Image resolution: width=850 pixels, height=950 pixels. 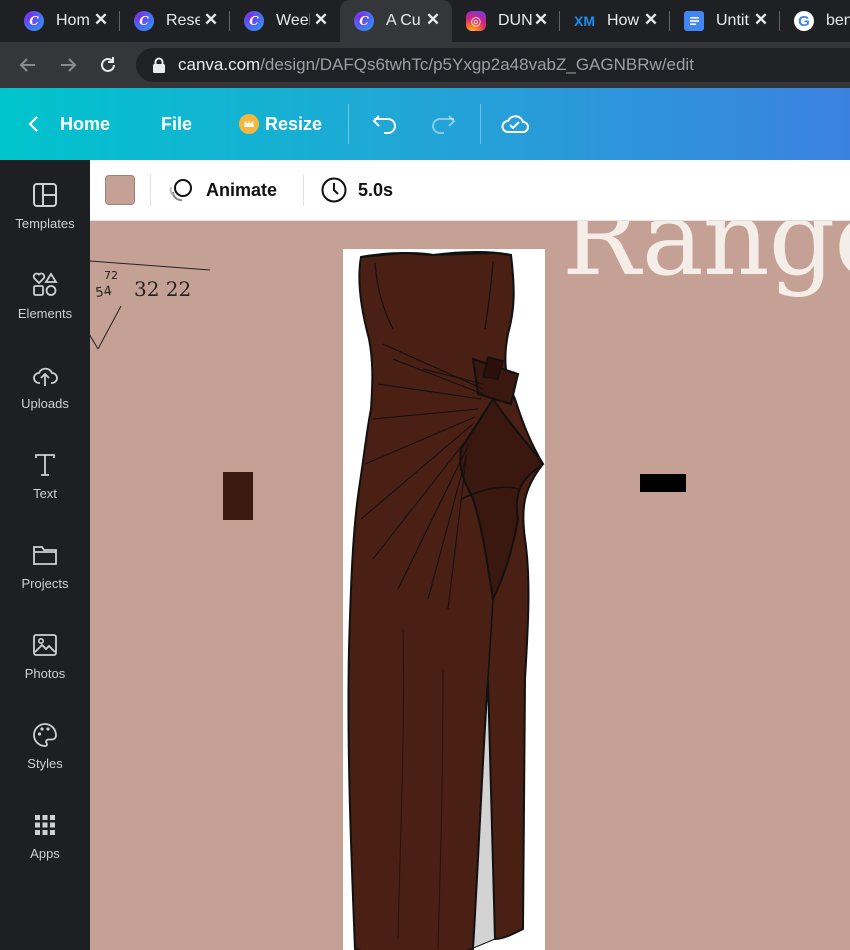 I want to click on headline-text: Range, so click(x=706, y=260).